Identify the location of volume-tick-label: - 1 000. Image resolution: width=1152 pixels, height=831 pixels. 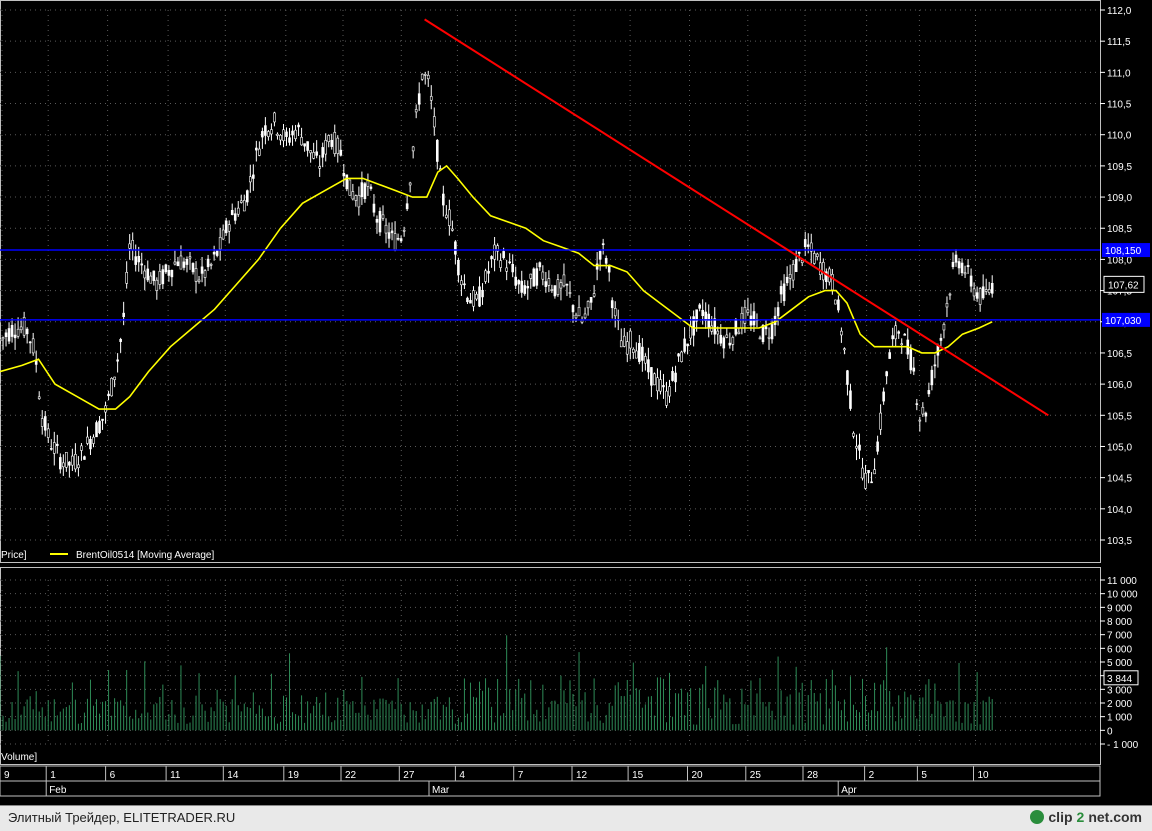
(1123, 745).